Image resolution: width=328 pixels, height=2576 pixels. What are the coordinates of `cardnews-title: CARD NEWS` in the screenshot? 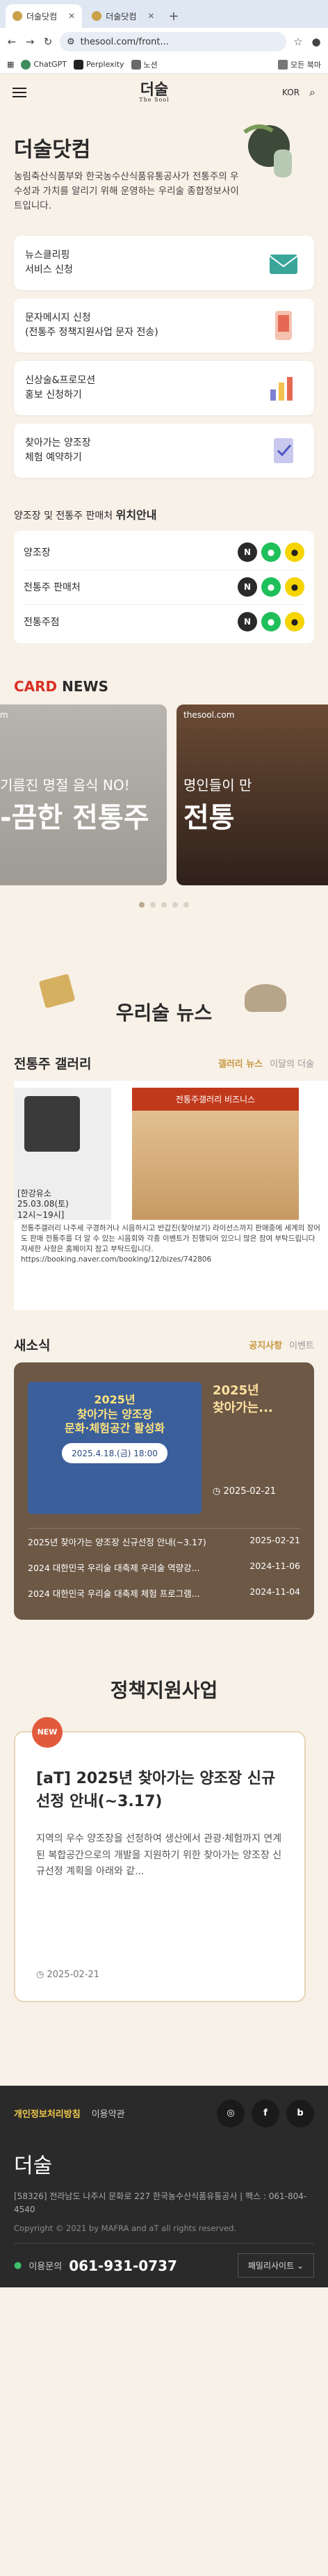 It's located at (61, 686).